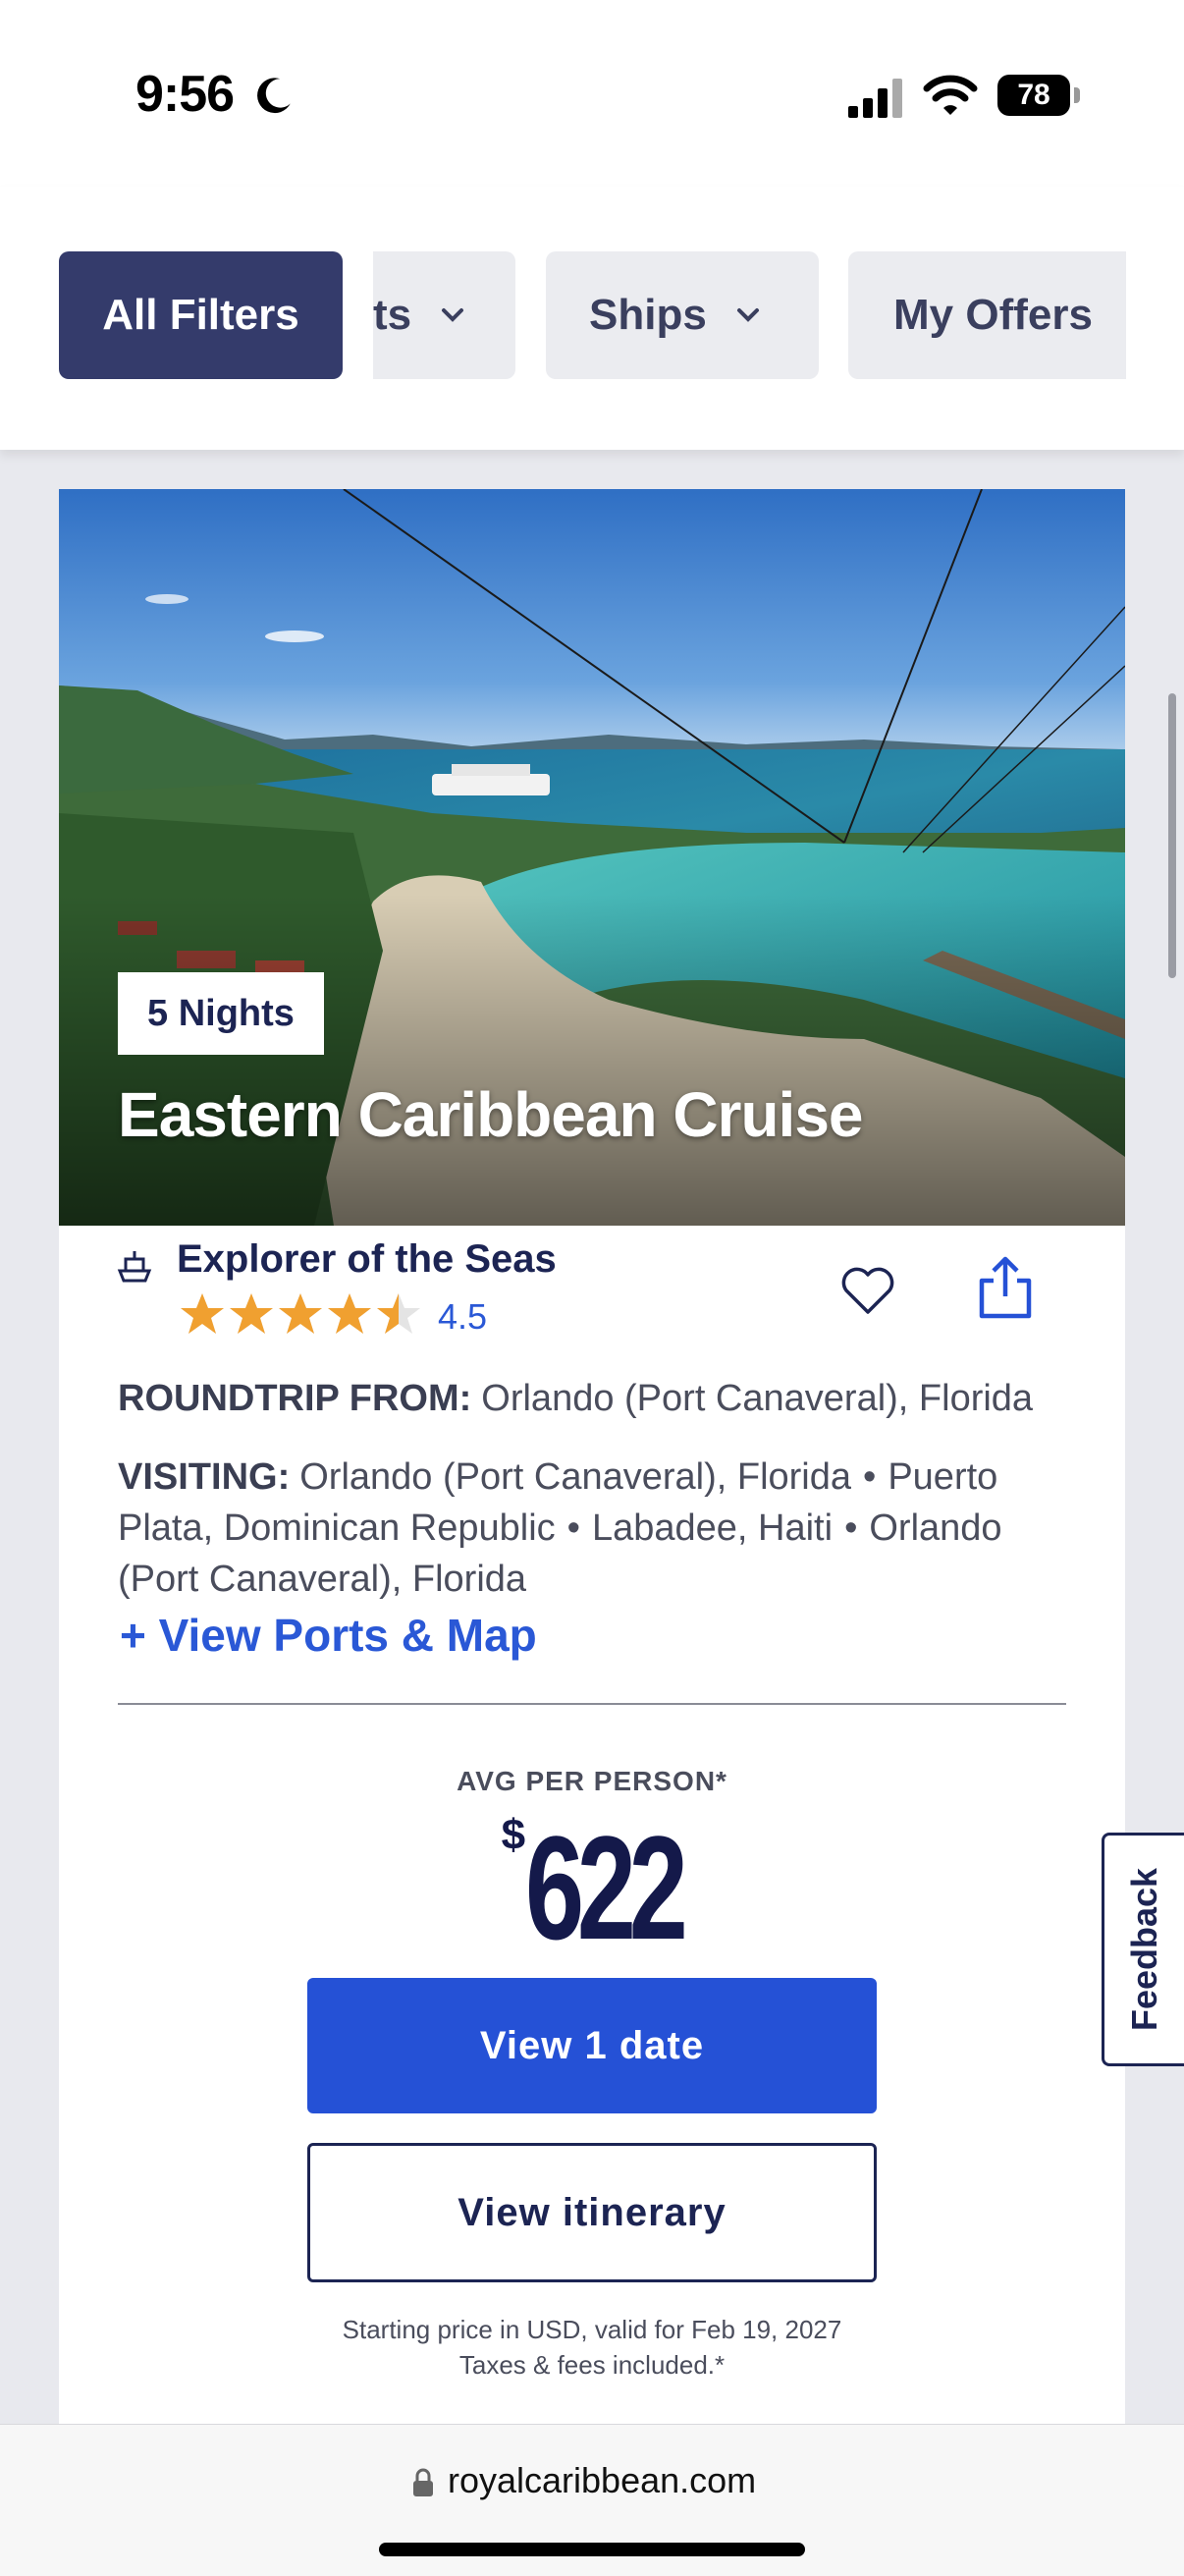 The image size is (1184, 2576). What do you see at coordinates (592, 2549) in the screenshot?
I see `home-indicator` at bounding box center [592, 2549].